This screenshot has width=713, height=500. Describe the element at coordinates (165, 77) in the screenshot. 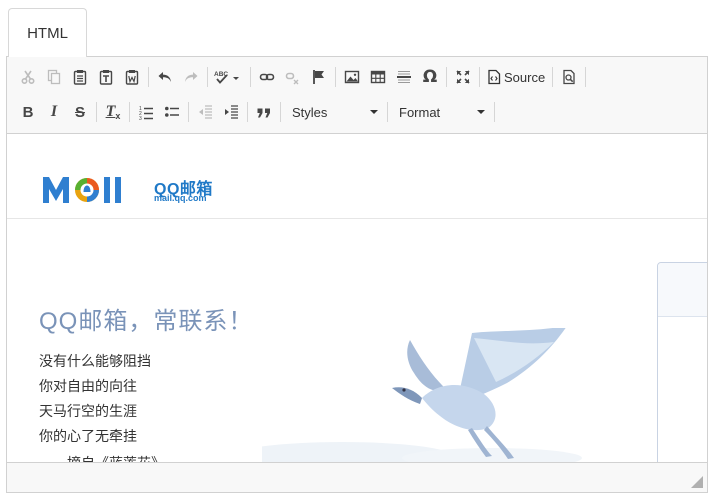

I see `undo-icon` at that location.